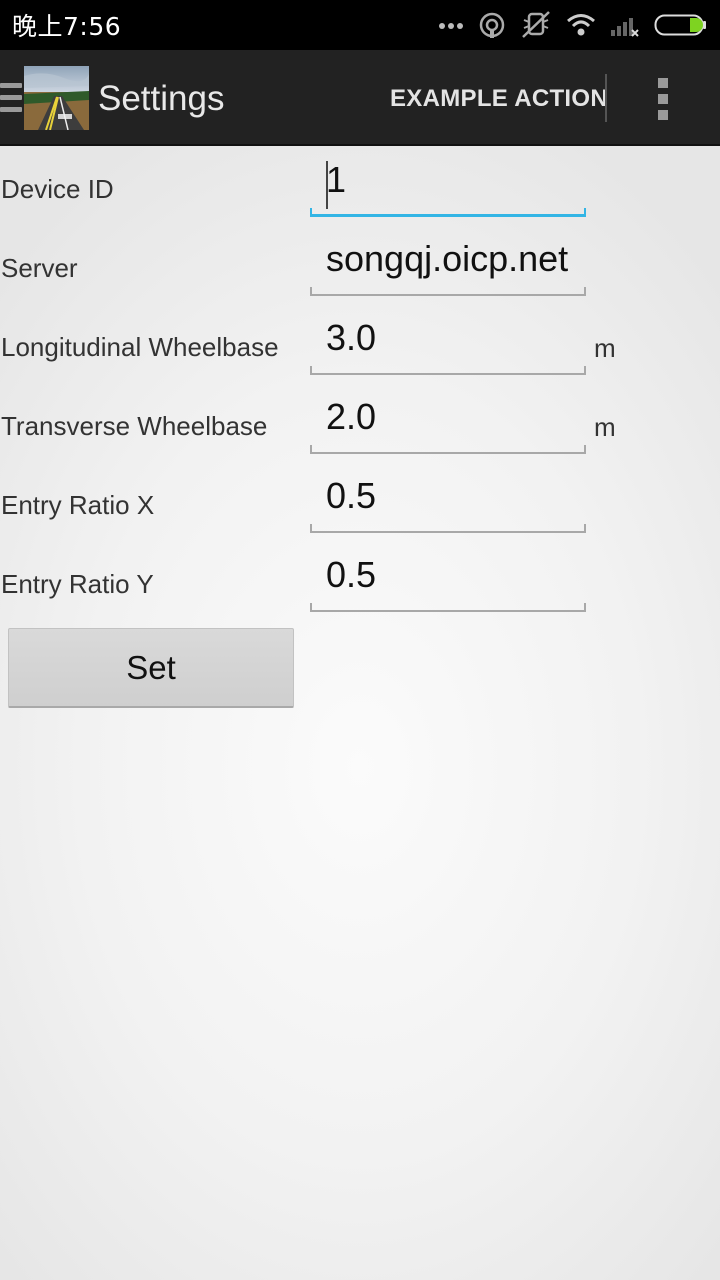 The width and height of the screenshot is (720, 1280). Describe the element at coordinates (448, 184) in the screenshot. I see `device-id-input` at that location.